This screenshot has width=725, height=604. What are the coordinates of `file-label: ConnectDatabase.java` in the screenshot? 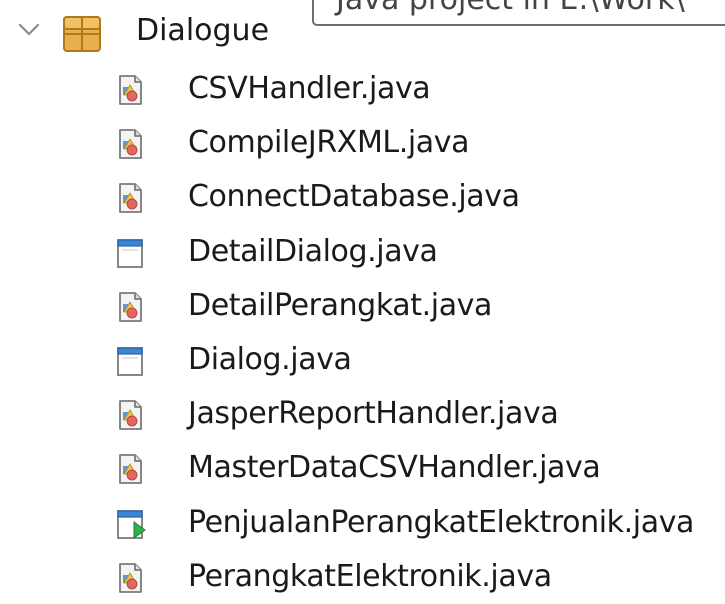 It's located at (354, 197).